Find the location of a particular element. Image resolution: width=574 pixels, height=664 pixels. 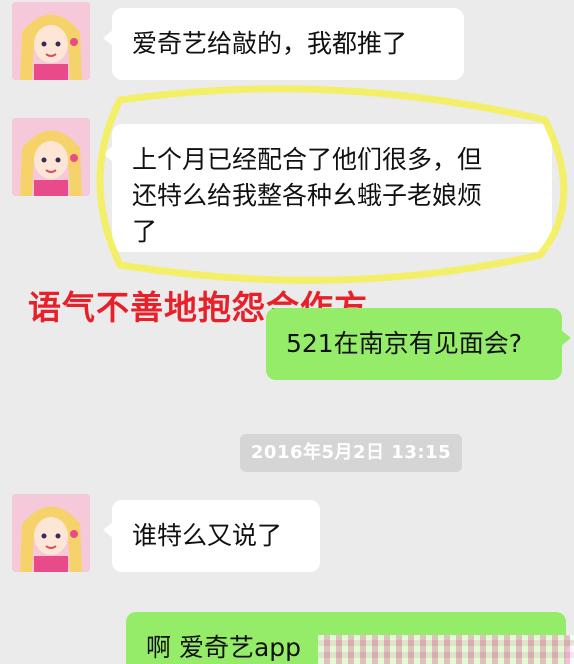

message-text-line: 还特么给我整各种幺蛾子老娘烦 is located at coordinates (307, 195).